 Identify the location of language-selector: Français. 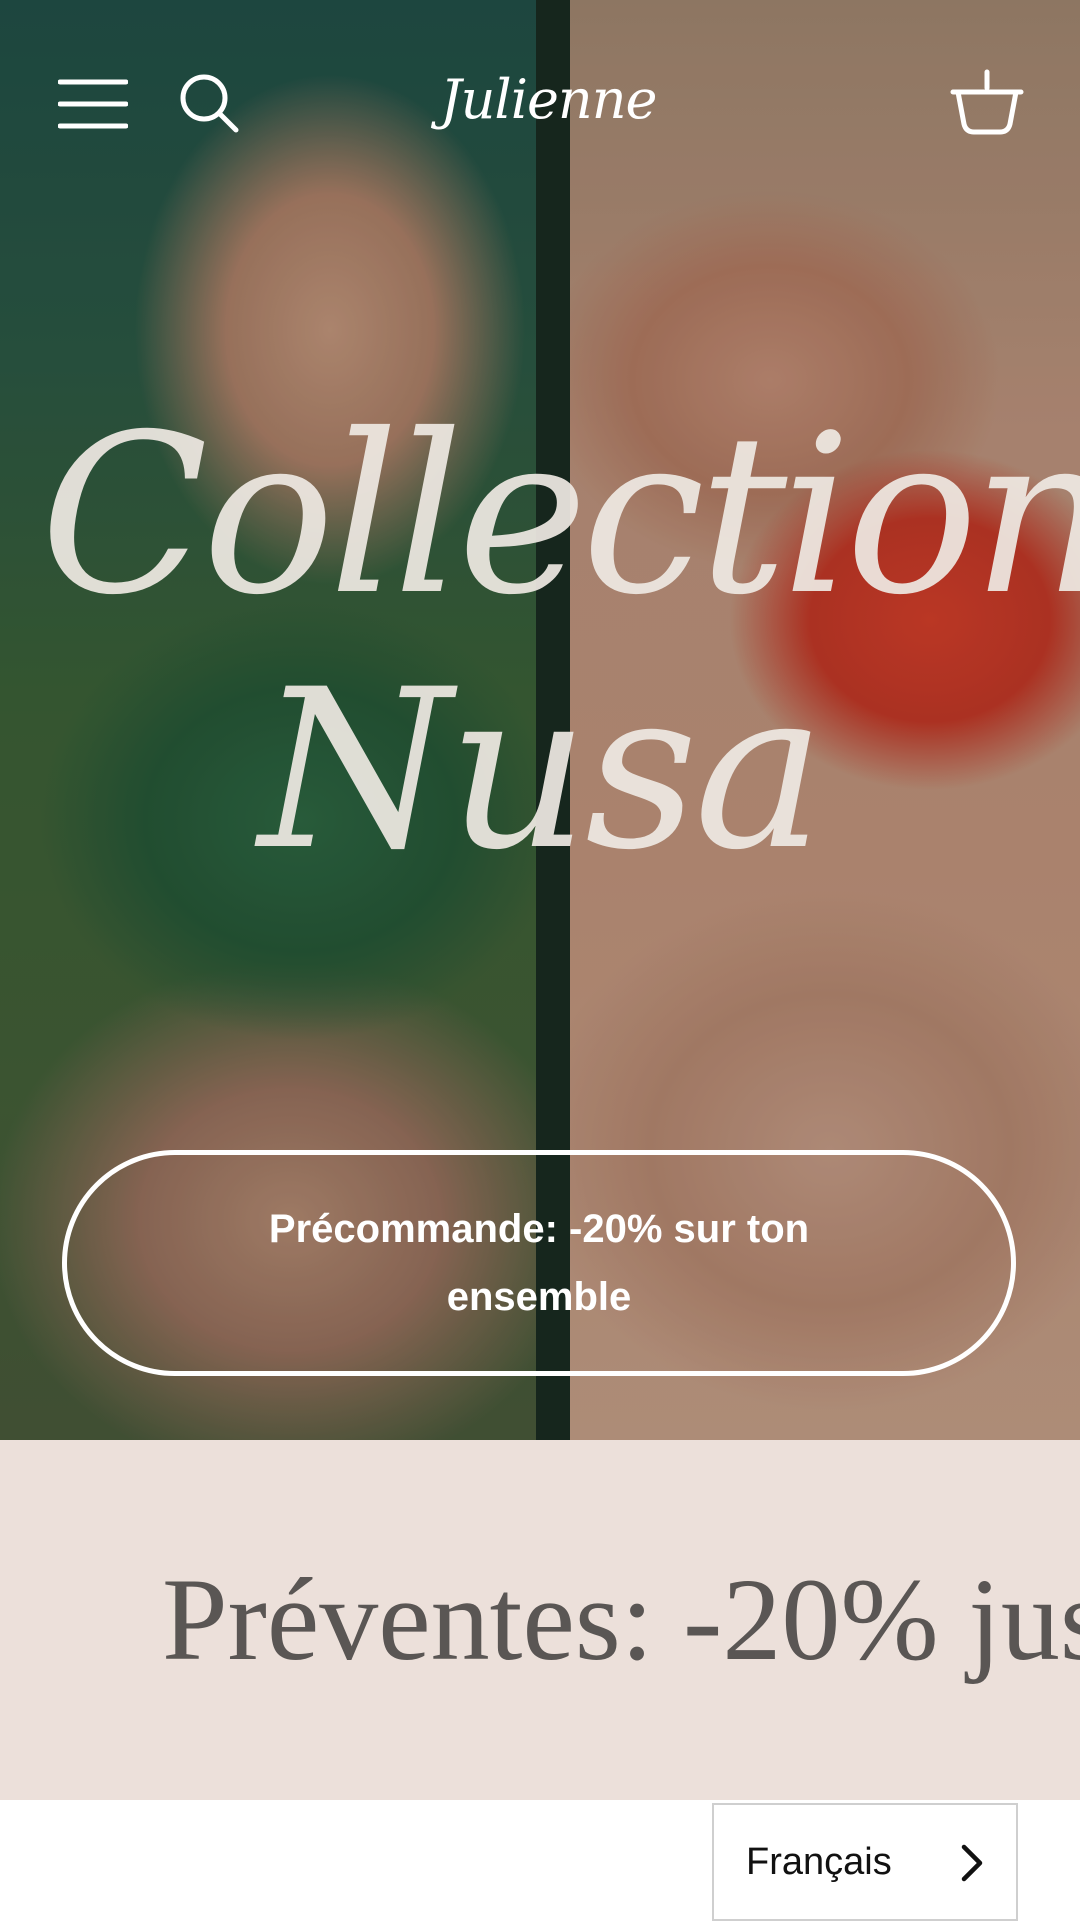
(865, 1862).